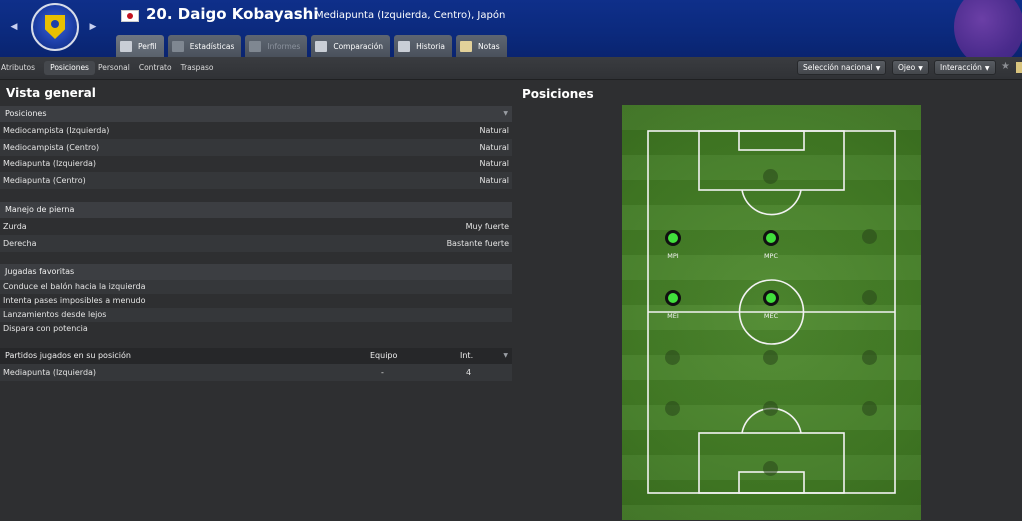 The height and width of the screenshot is (521, 1022). Describe the element at coordinates (673, 298) in the screenshot. I see `position-marker-mei` at that location.